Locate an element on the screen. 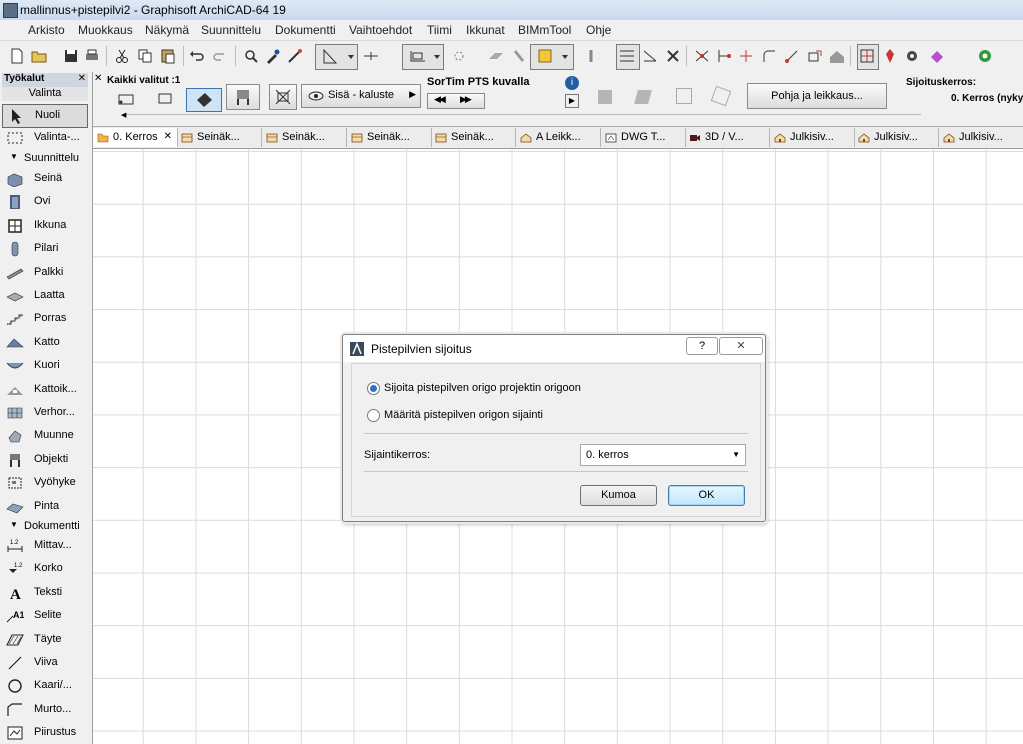 The height and width of the screenshot is (744, 1023). tool-zone: Vyöhyke is located at coordinates (45, 483).